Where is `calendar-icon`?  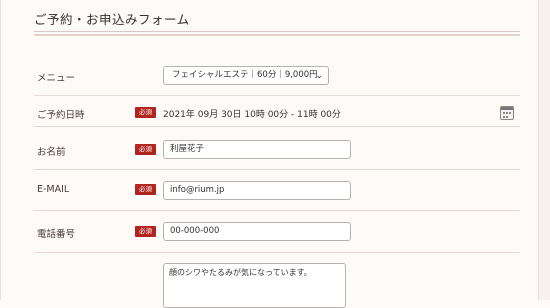 calendar-icon is located at coordinates (507, 113).